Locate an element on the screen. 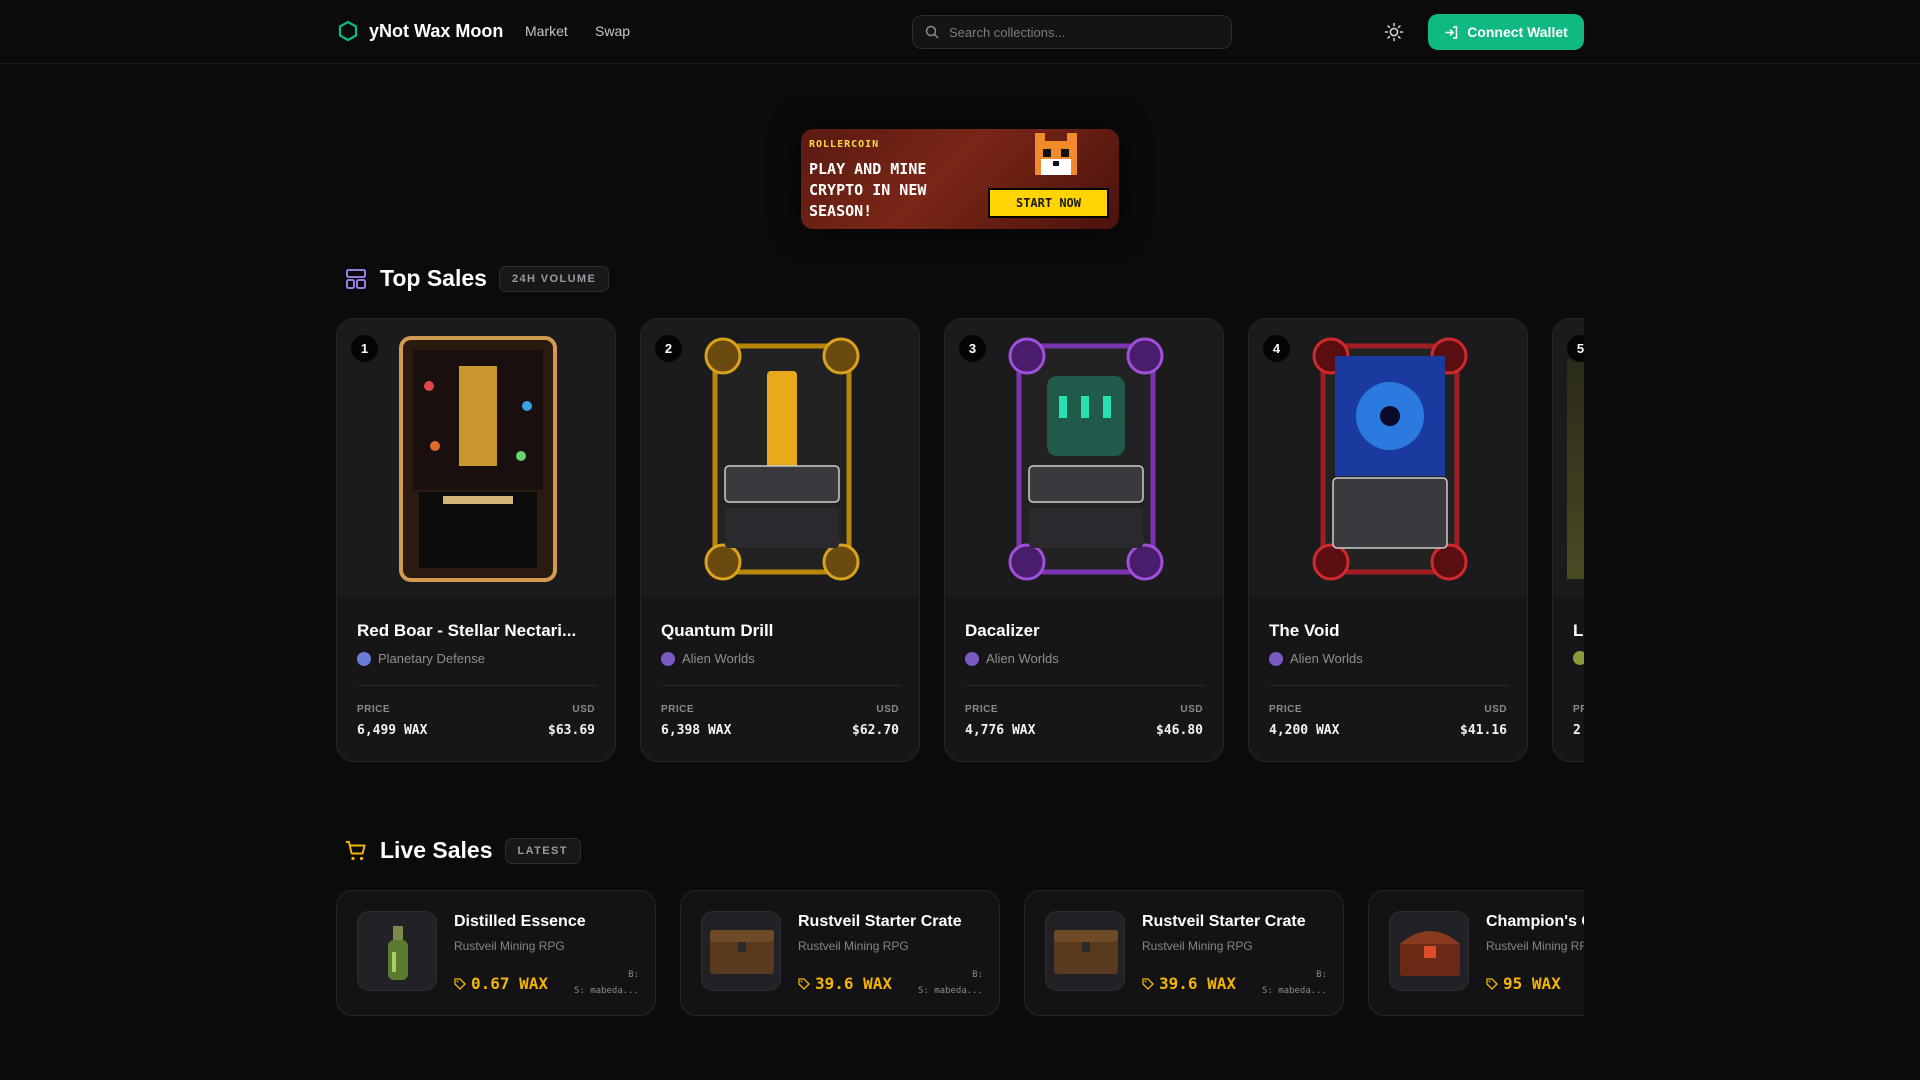 This screenshot has height=1080, width=1920. top-nav: yNot Wax Moon Market Swap Connect Wallet is located at coordinates (960, 32).